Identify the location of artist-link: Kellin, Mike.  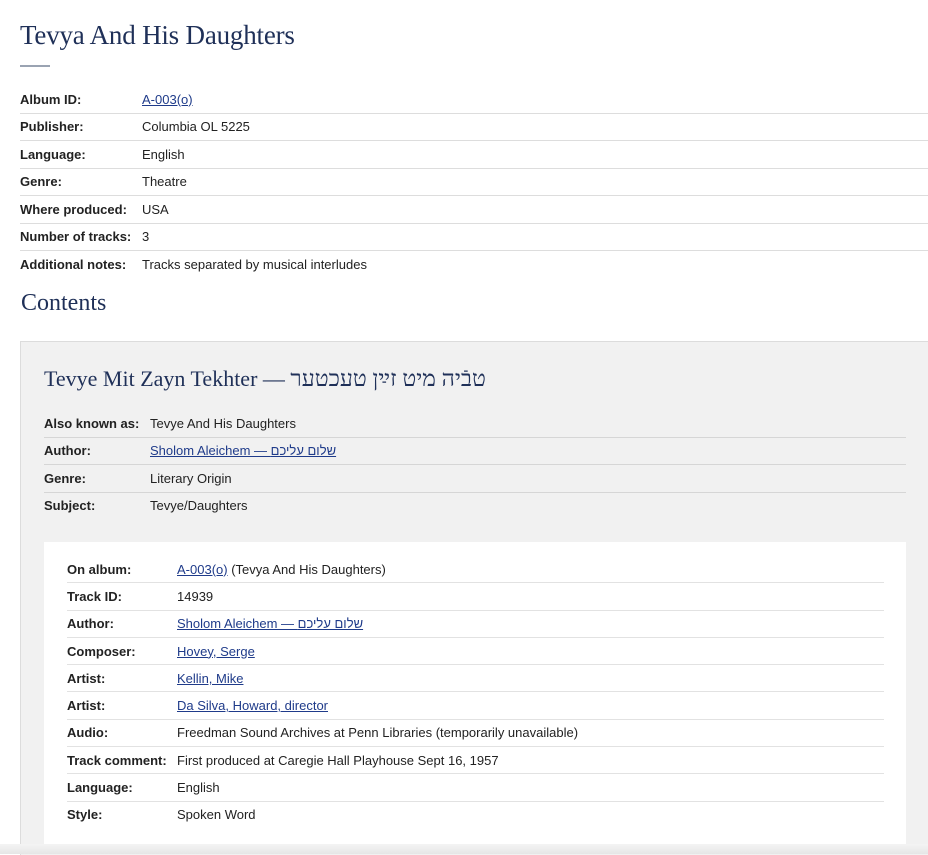
(210, 678).